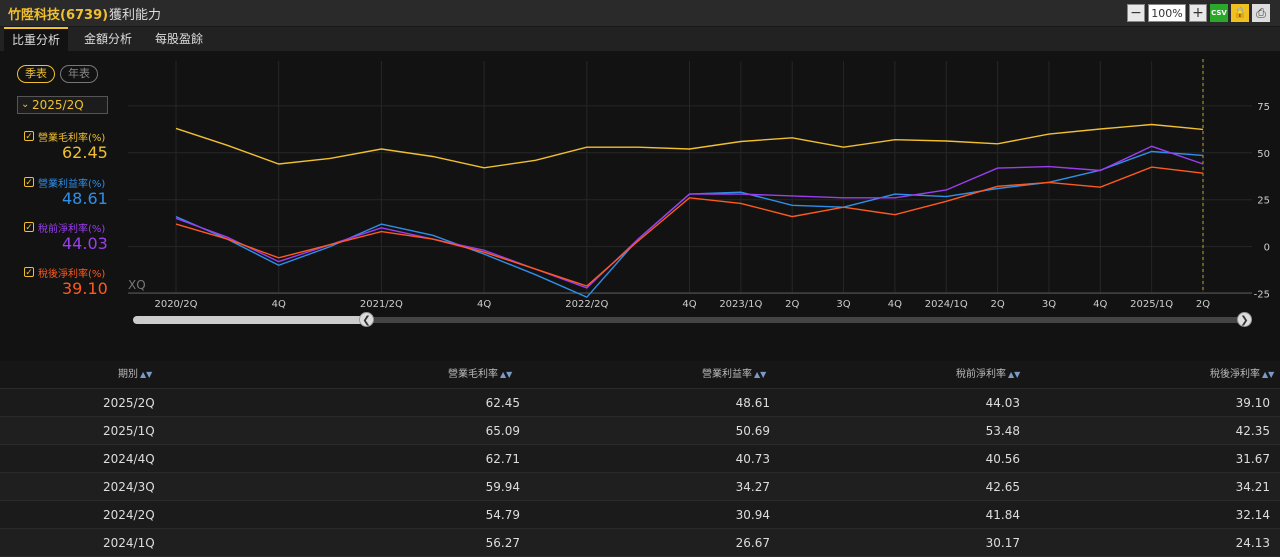 Image resolution: width=1280 pixels, height=557 pixels. I want to click on table-row: 2025/1Q 65.09 50.69 53.48 42.35, so click(640, 431).